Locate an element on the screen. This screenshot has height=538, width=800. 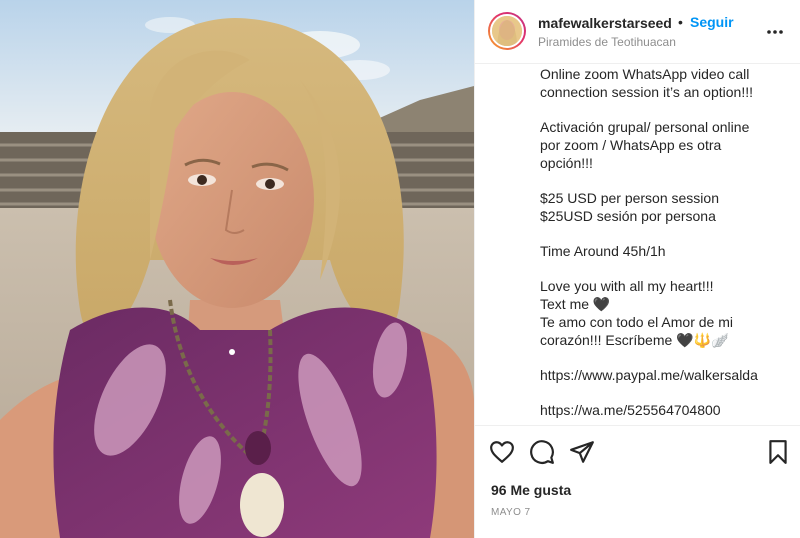
avatar-image is located at coordinates (507, 31).